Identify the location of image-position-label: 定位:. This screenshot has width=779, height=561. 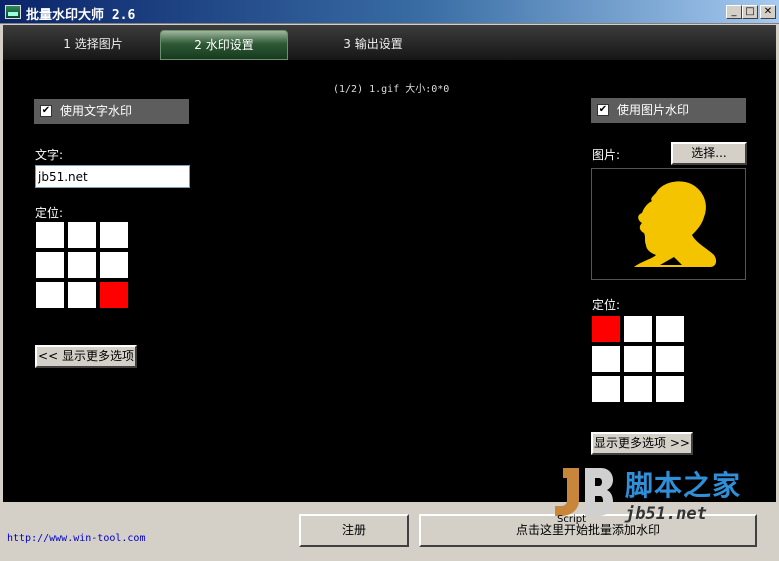
(606, 305).